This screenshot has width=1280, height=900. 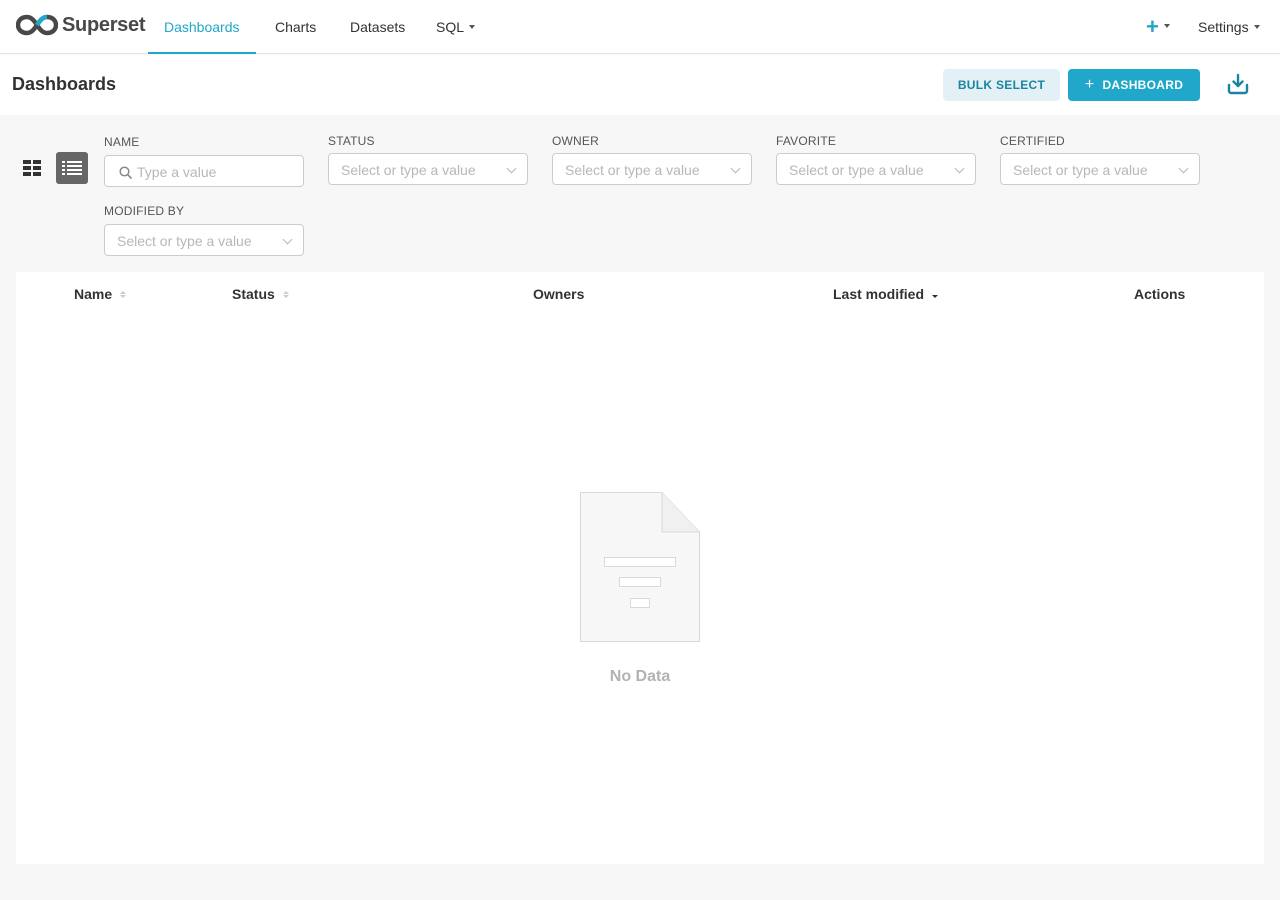 What do you see at coordinates (125, 172) in the screenshot?
I see `search-icon` at bounding box center [125, 172].